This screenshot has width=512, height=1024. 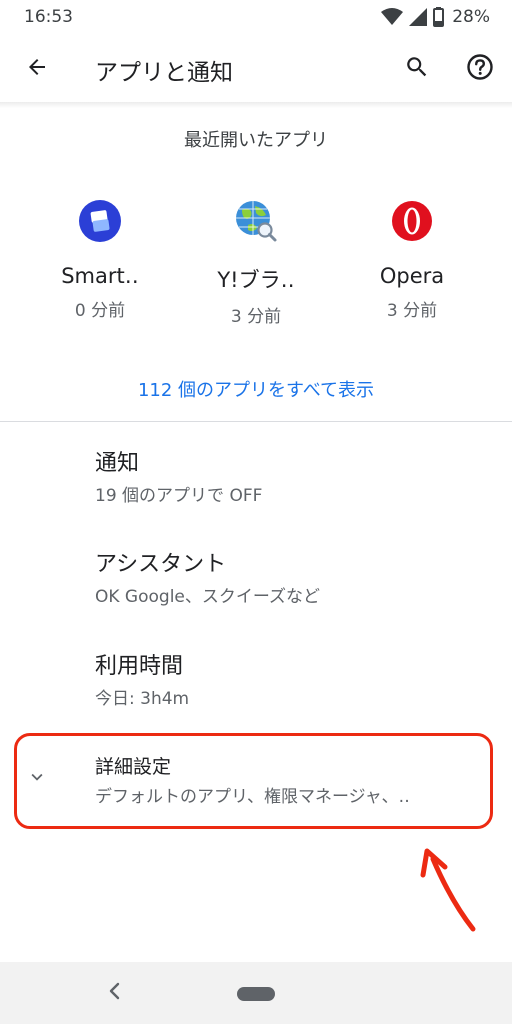 I want to click on nav-back-button, so click(x=115, y=993).